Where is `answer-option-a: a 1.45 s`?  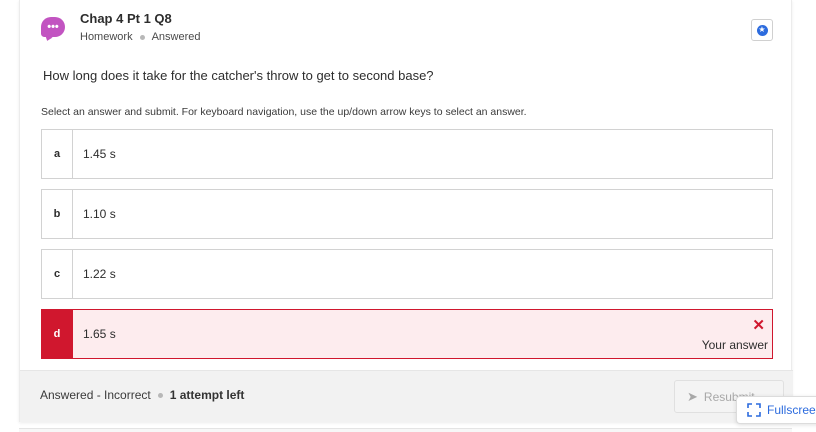 answer-option-a: a 1.45 s is located at coordinates (407, 154).